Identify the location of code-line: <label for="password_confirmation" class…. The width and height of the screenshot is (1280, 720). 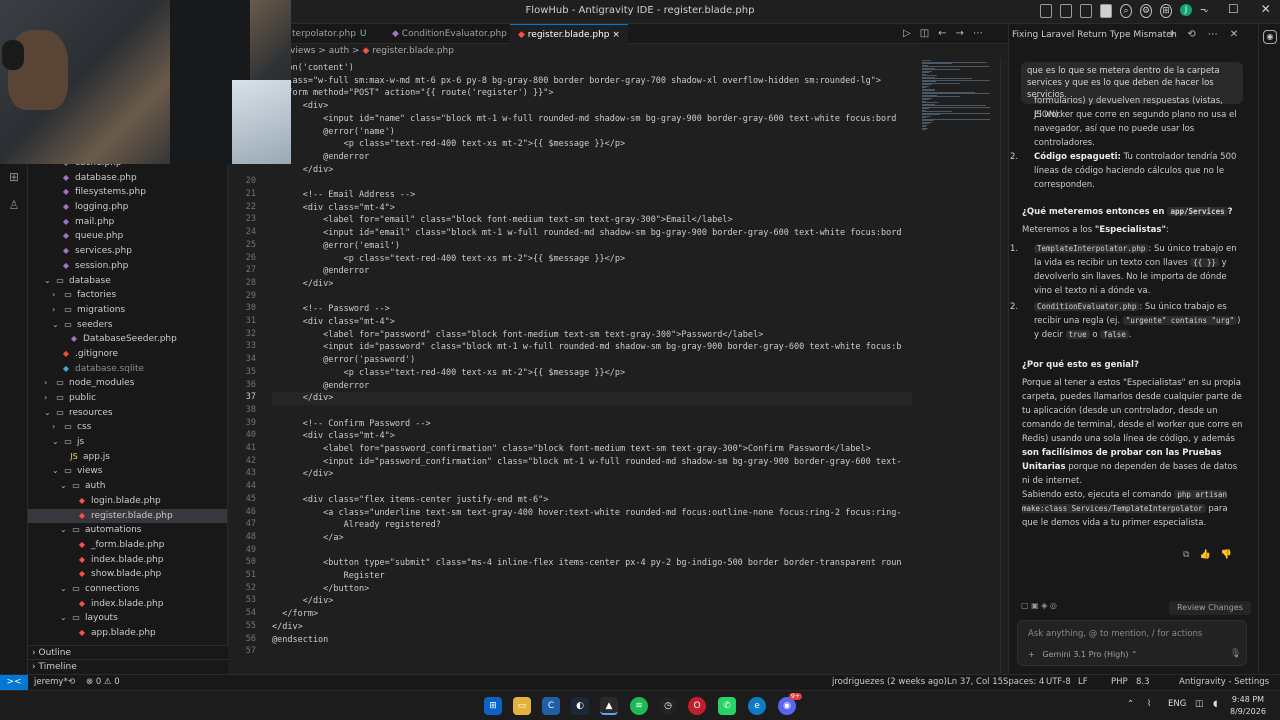
(571, 449).